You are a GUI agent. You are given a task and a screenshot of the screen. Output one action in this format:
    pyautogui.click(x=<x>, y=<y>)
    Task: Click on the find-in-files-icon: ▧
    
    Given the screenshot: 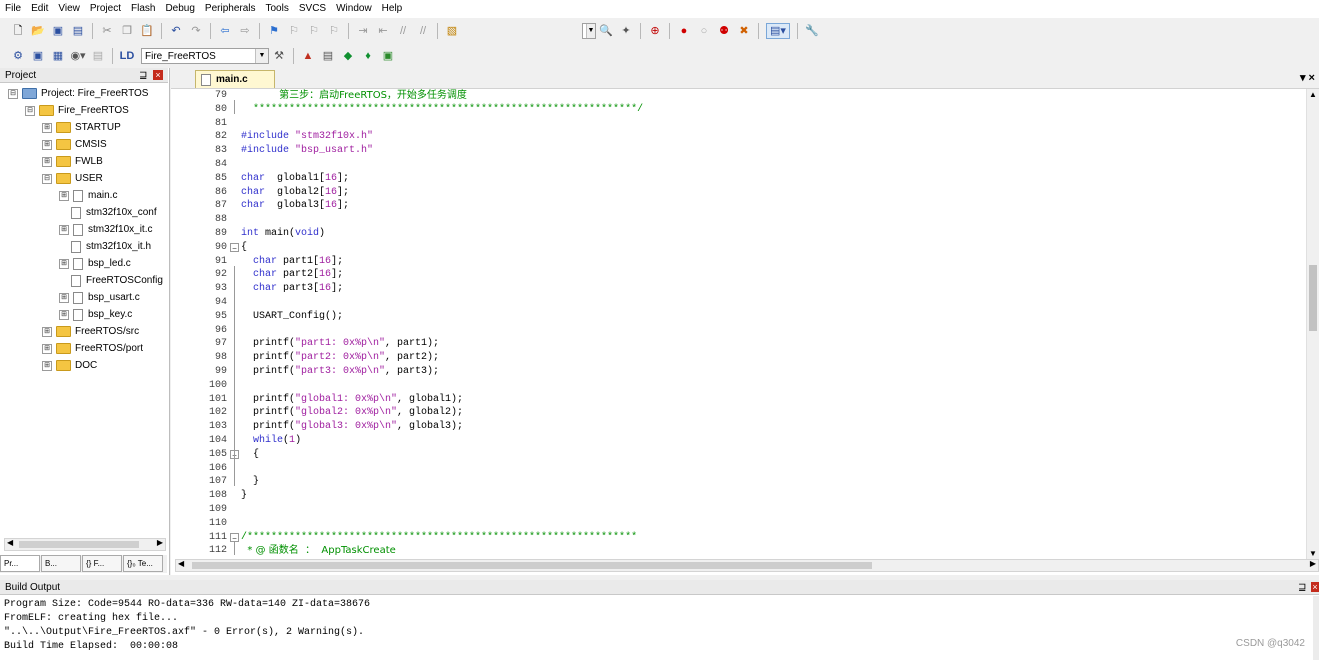 What is the action you would take?
    pyautogui.click(x=452, y=31)
    